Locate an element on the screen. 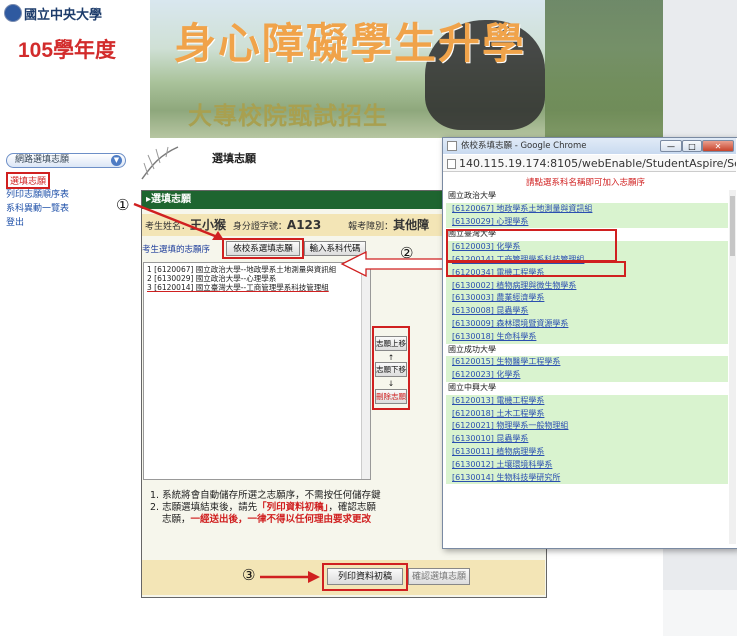 This screenshot has height=636, width=737. scroll-thumb is located at coordinates (732, 226).